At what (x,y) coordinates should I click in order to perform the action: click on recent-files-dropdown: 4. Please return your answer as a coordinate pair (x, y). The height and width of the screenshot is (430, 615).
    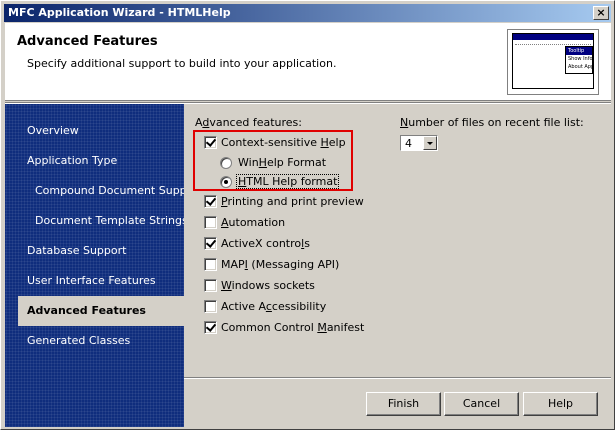
    Looking at the image, I should click on (419, 143).